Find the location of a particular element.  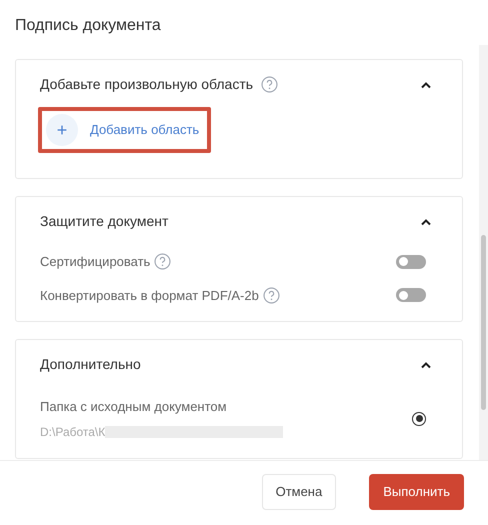

toggle-label: Конвертировать в формат PDF/A-2b is located at coordinates (149, 295).